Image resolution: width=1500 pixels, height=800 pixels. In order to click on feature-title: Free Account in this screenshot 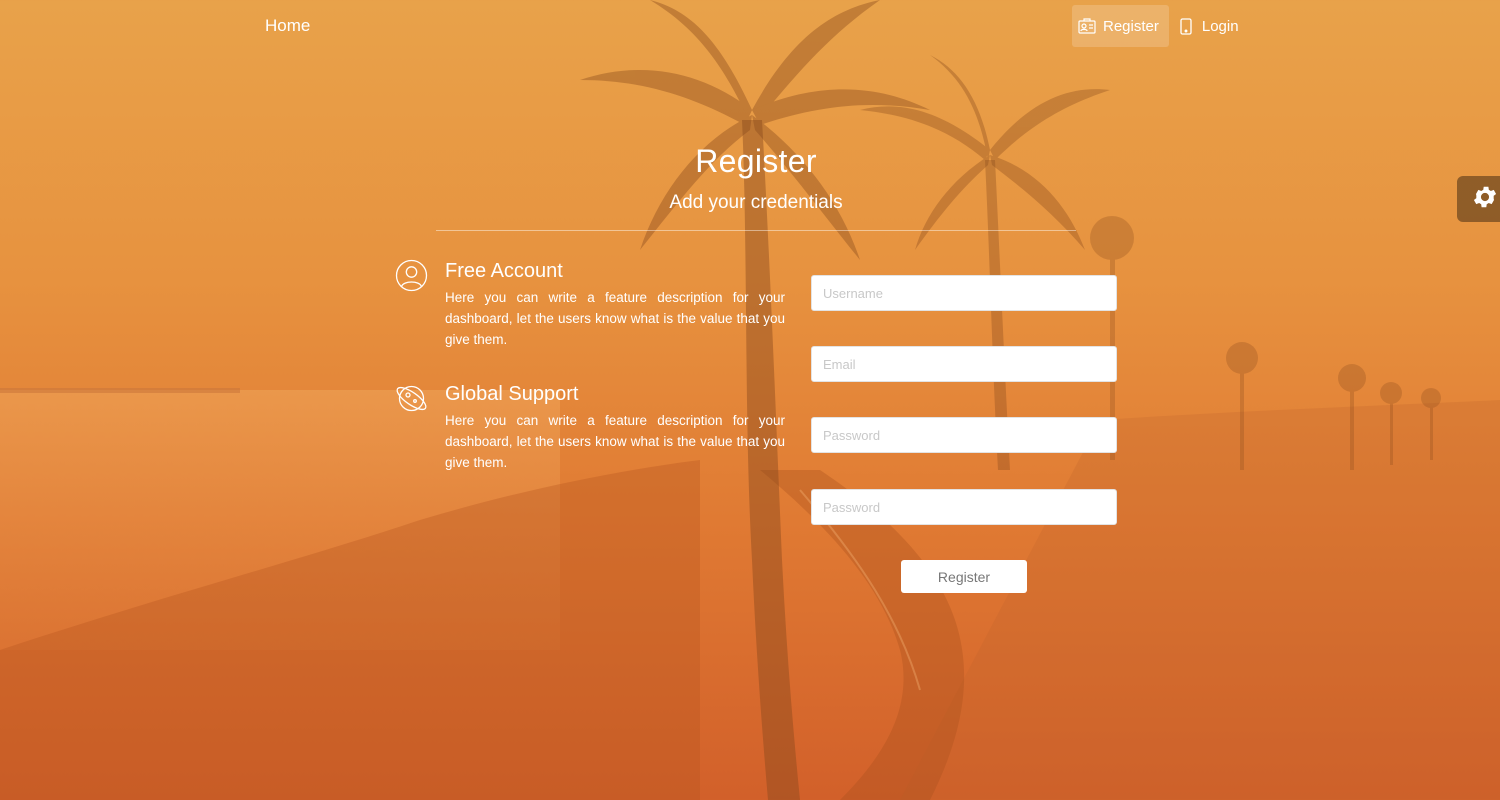, I will do `click(504, 271)`.